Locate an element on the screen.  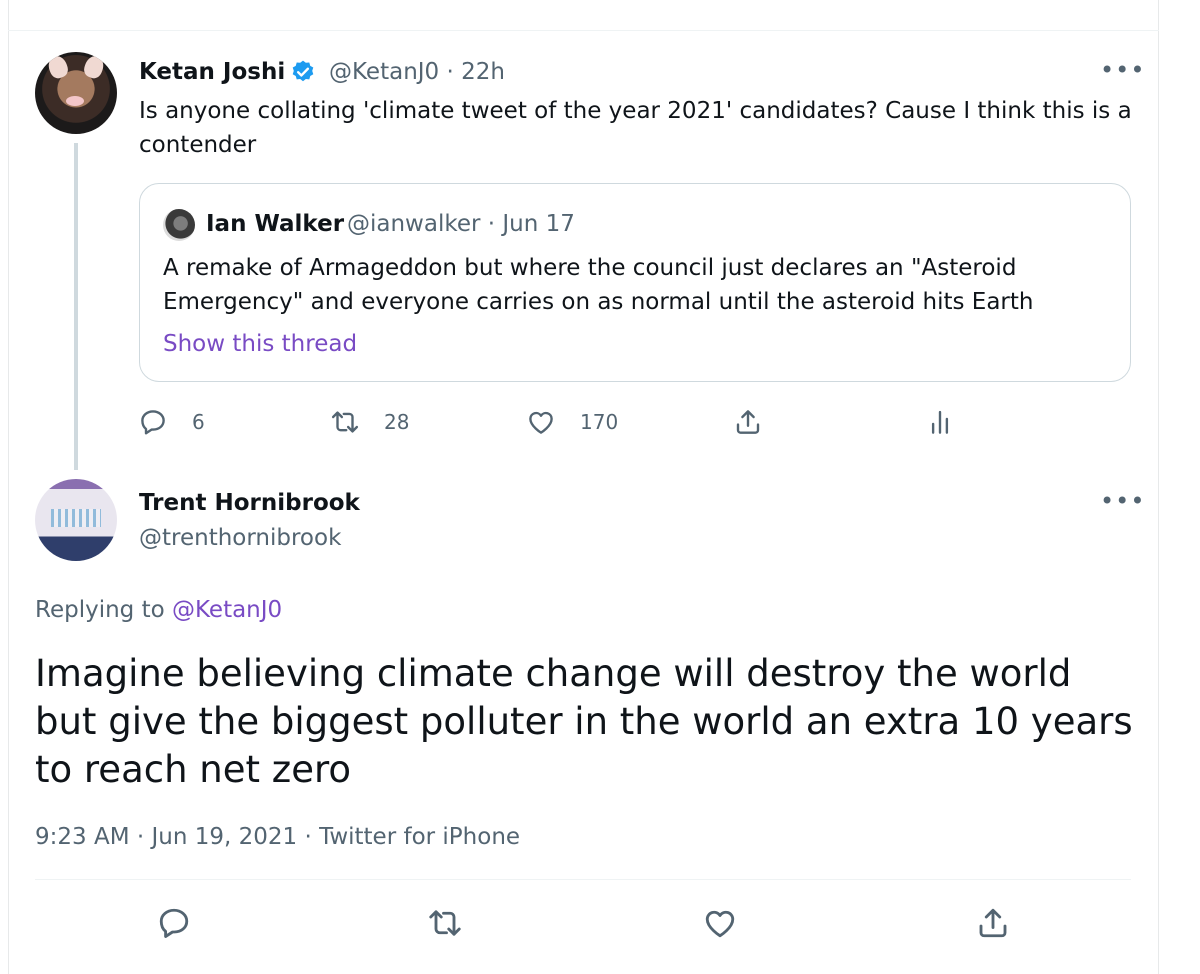
avatar-nose is located at coordinates (75, 101).